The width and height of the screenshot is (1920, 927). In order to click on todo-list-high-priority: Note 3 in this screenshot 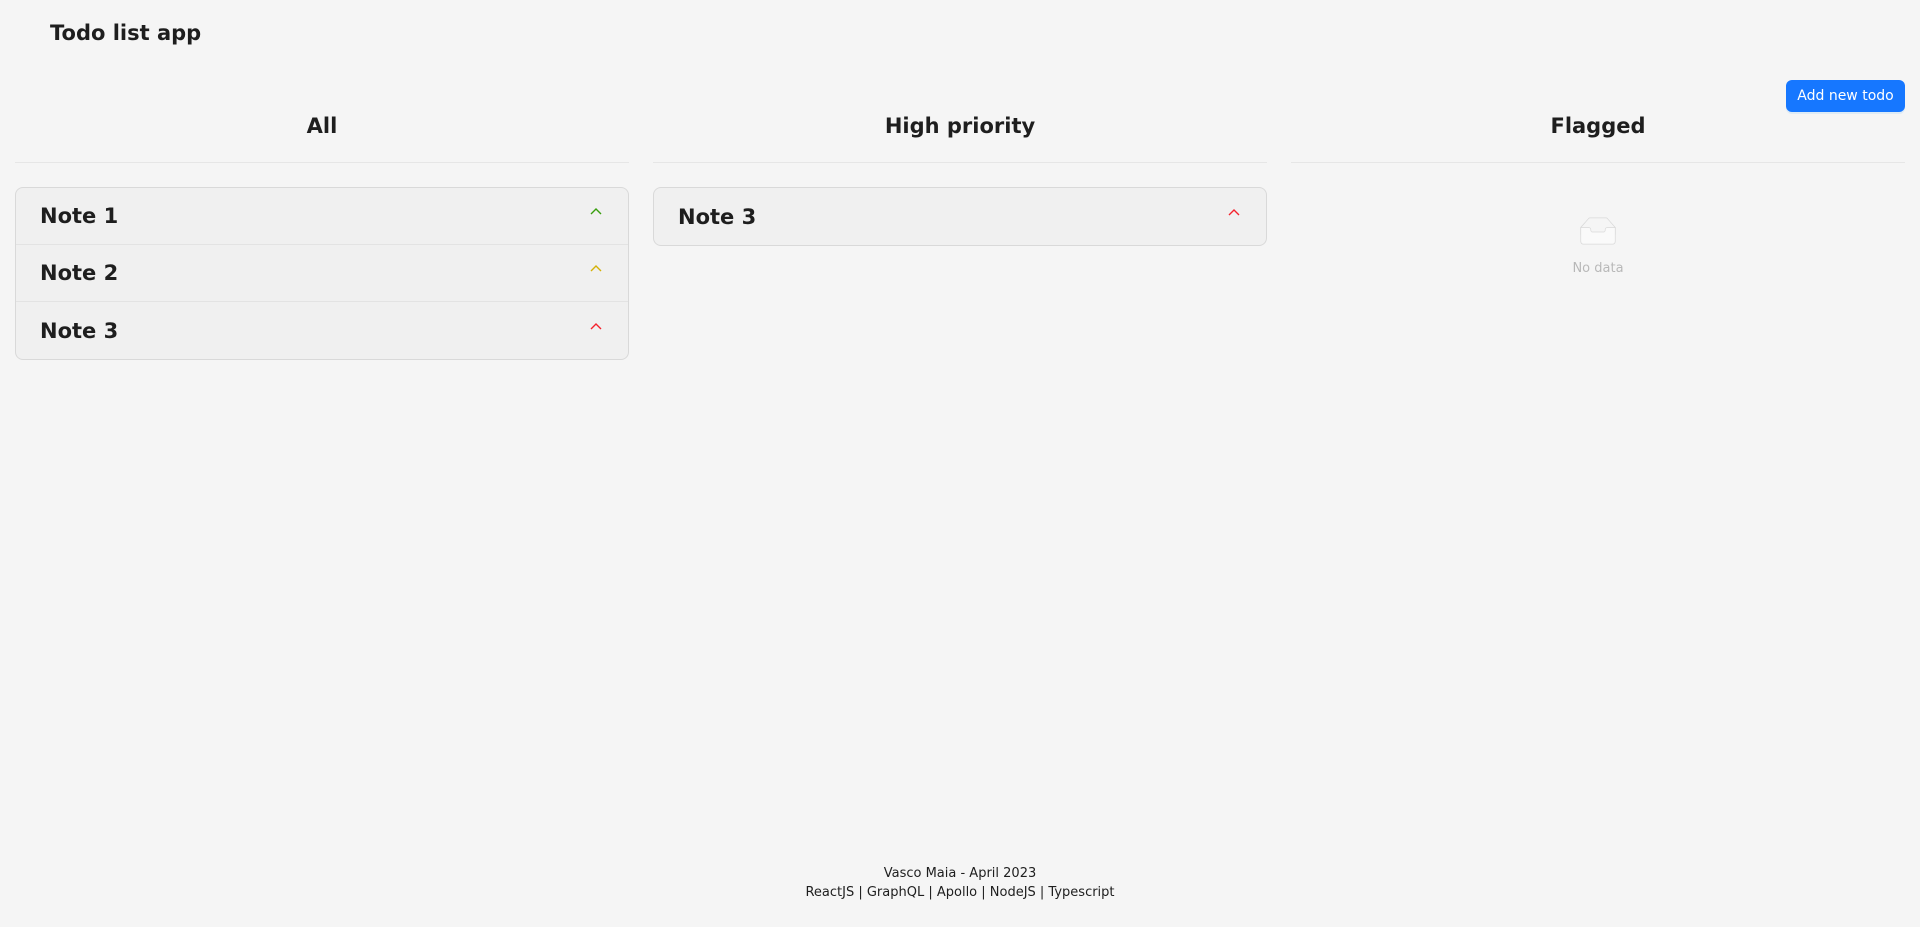, I will do `click(960, 216)`.